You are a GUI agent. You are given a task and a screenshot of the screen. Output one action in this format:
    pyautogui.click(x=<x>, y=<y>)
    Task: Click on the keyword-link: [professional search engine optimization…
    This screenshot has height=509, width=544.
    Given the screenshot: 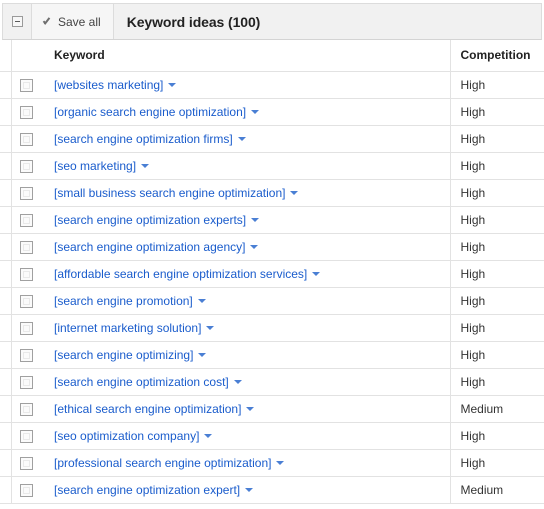 What is the action you would take?
    pyautogui.click(x=162, y=463)
    